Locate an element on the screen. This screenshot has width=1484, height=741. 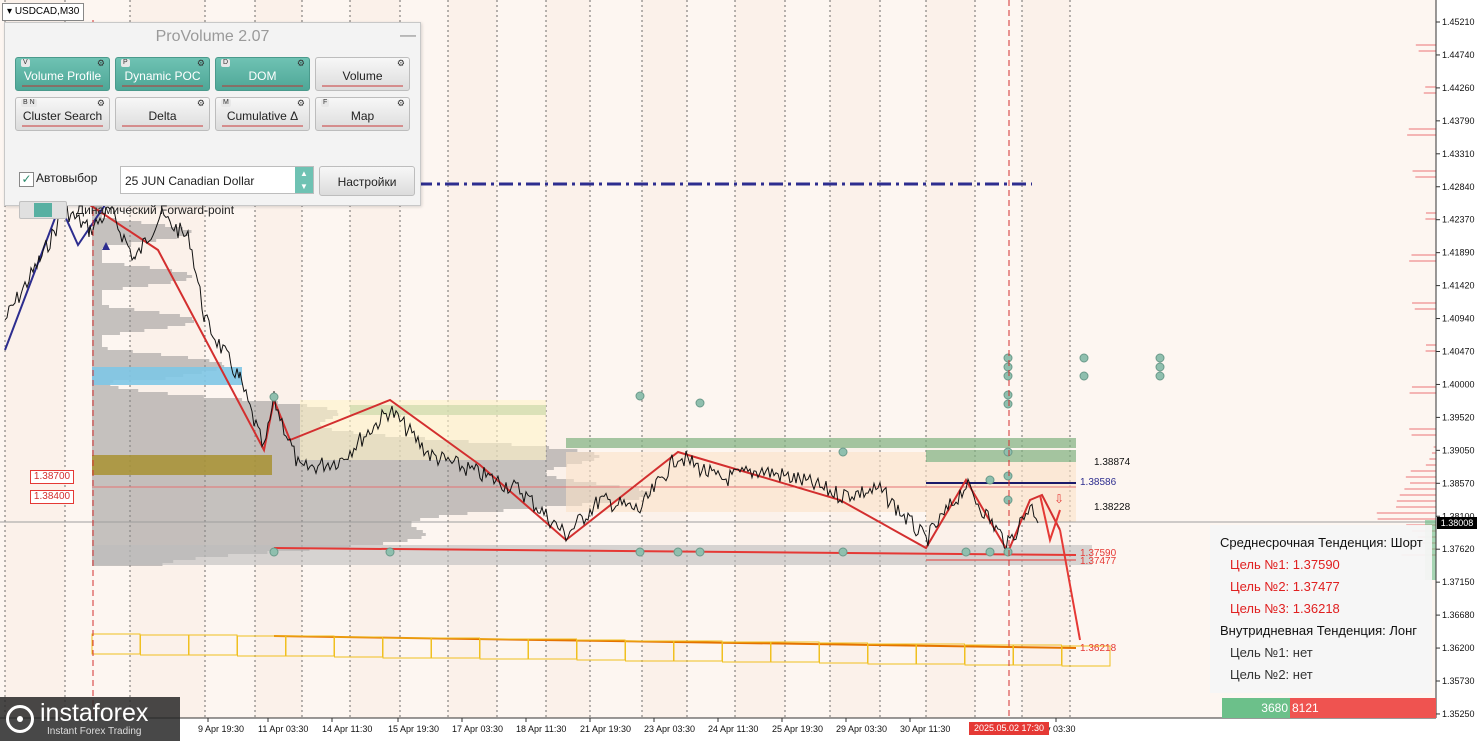
contract-select: 25 JUN Canadian Dollar ▲ ▼ is located at coordinates (217, 180).